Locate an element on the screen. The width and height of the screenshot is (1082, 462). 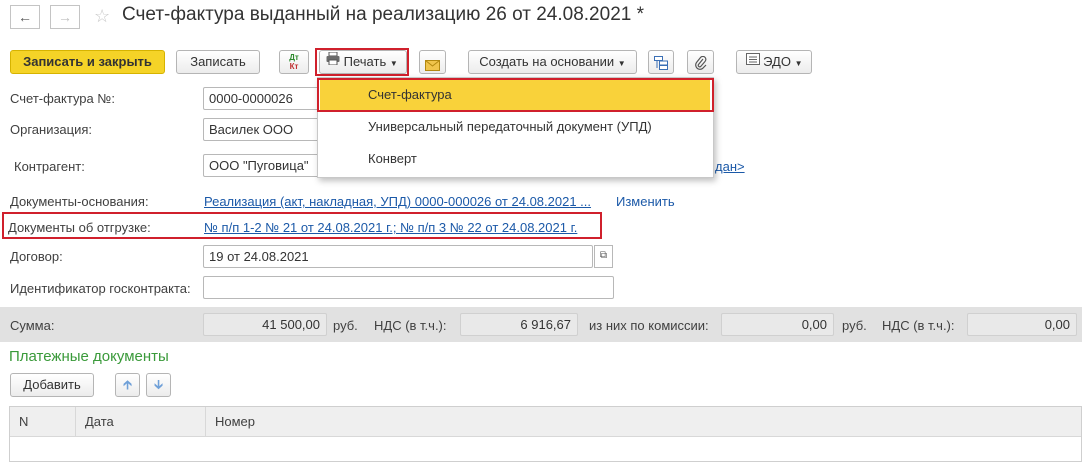
commission-field: 0,00 is located at coordinates (777, 324).